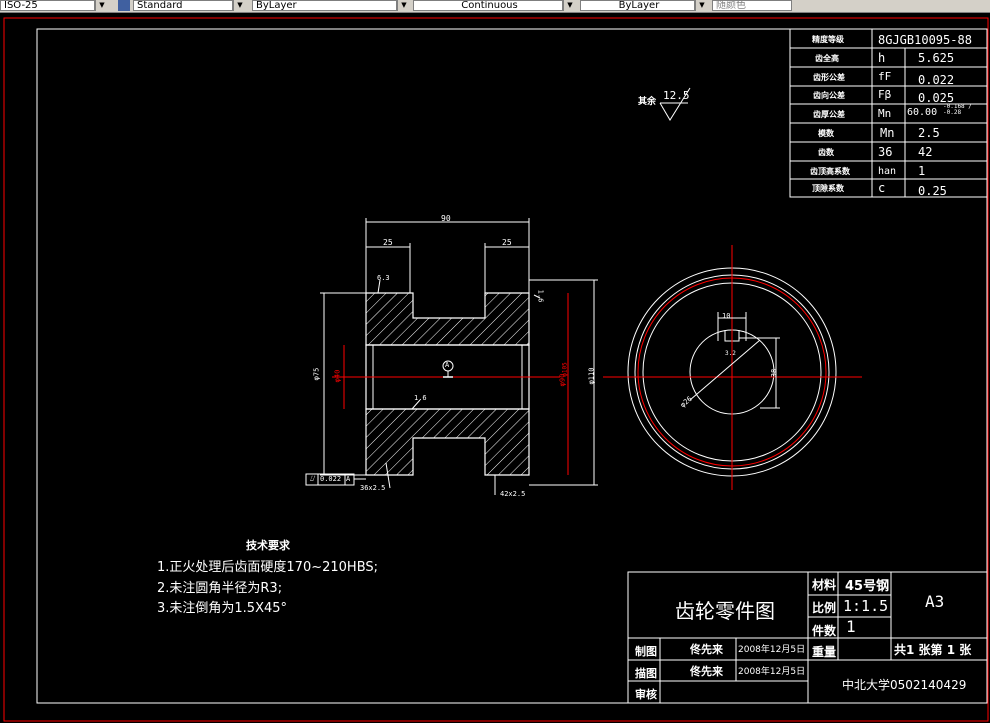  What do you see at coordinates (591, 376) in the screenshot?
I see `dim-outer-dia: φ110` at bounding box center [591, 376].